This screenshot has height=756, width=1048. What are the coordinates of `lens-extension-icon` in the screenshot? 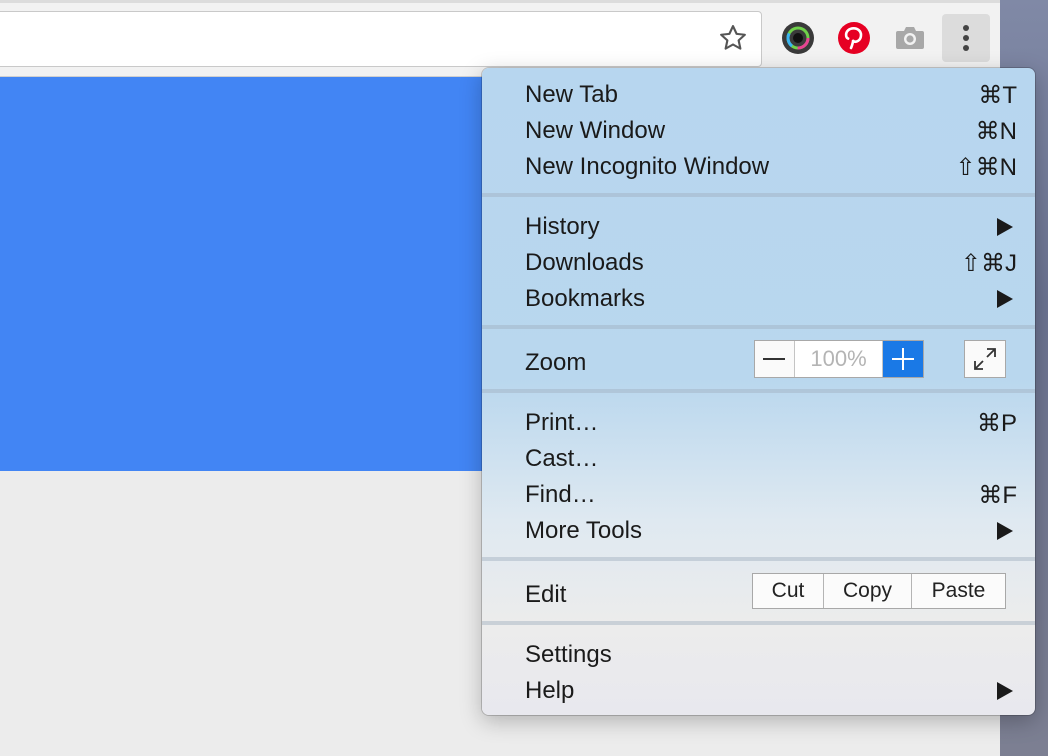 It's located at (798, 38).